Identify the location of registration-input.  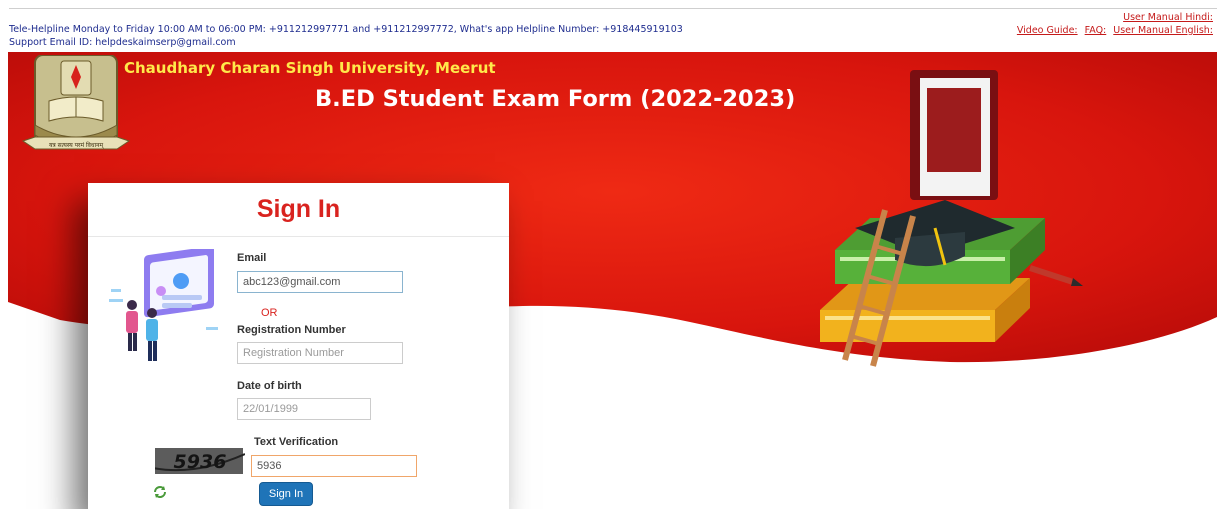
(320, 353).